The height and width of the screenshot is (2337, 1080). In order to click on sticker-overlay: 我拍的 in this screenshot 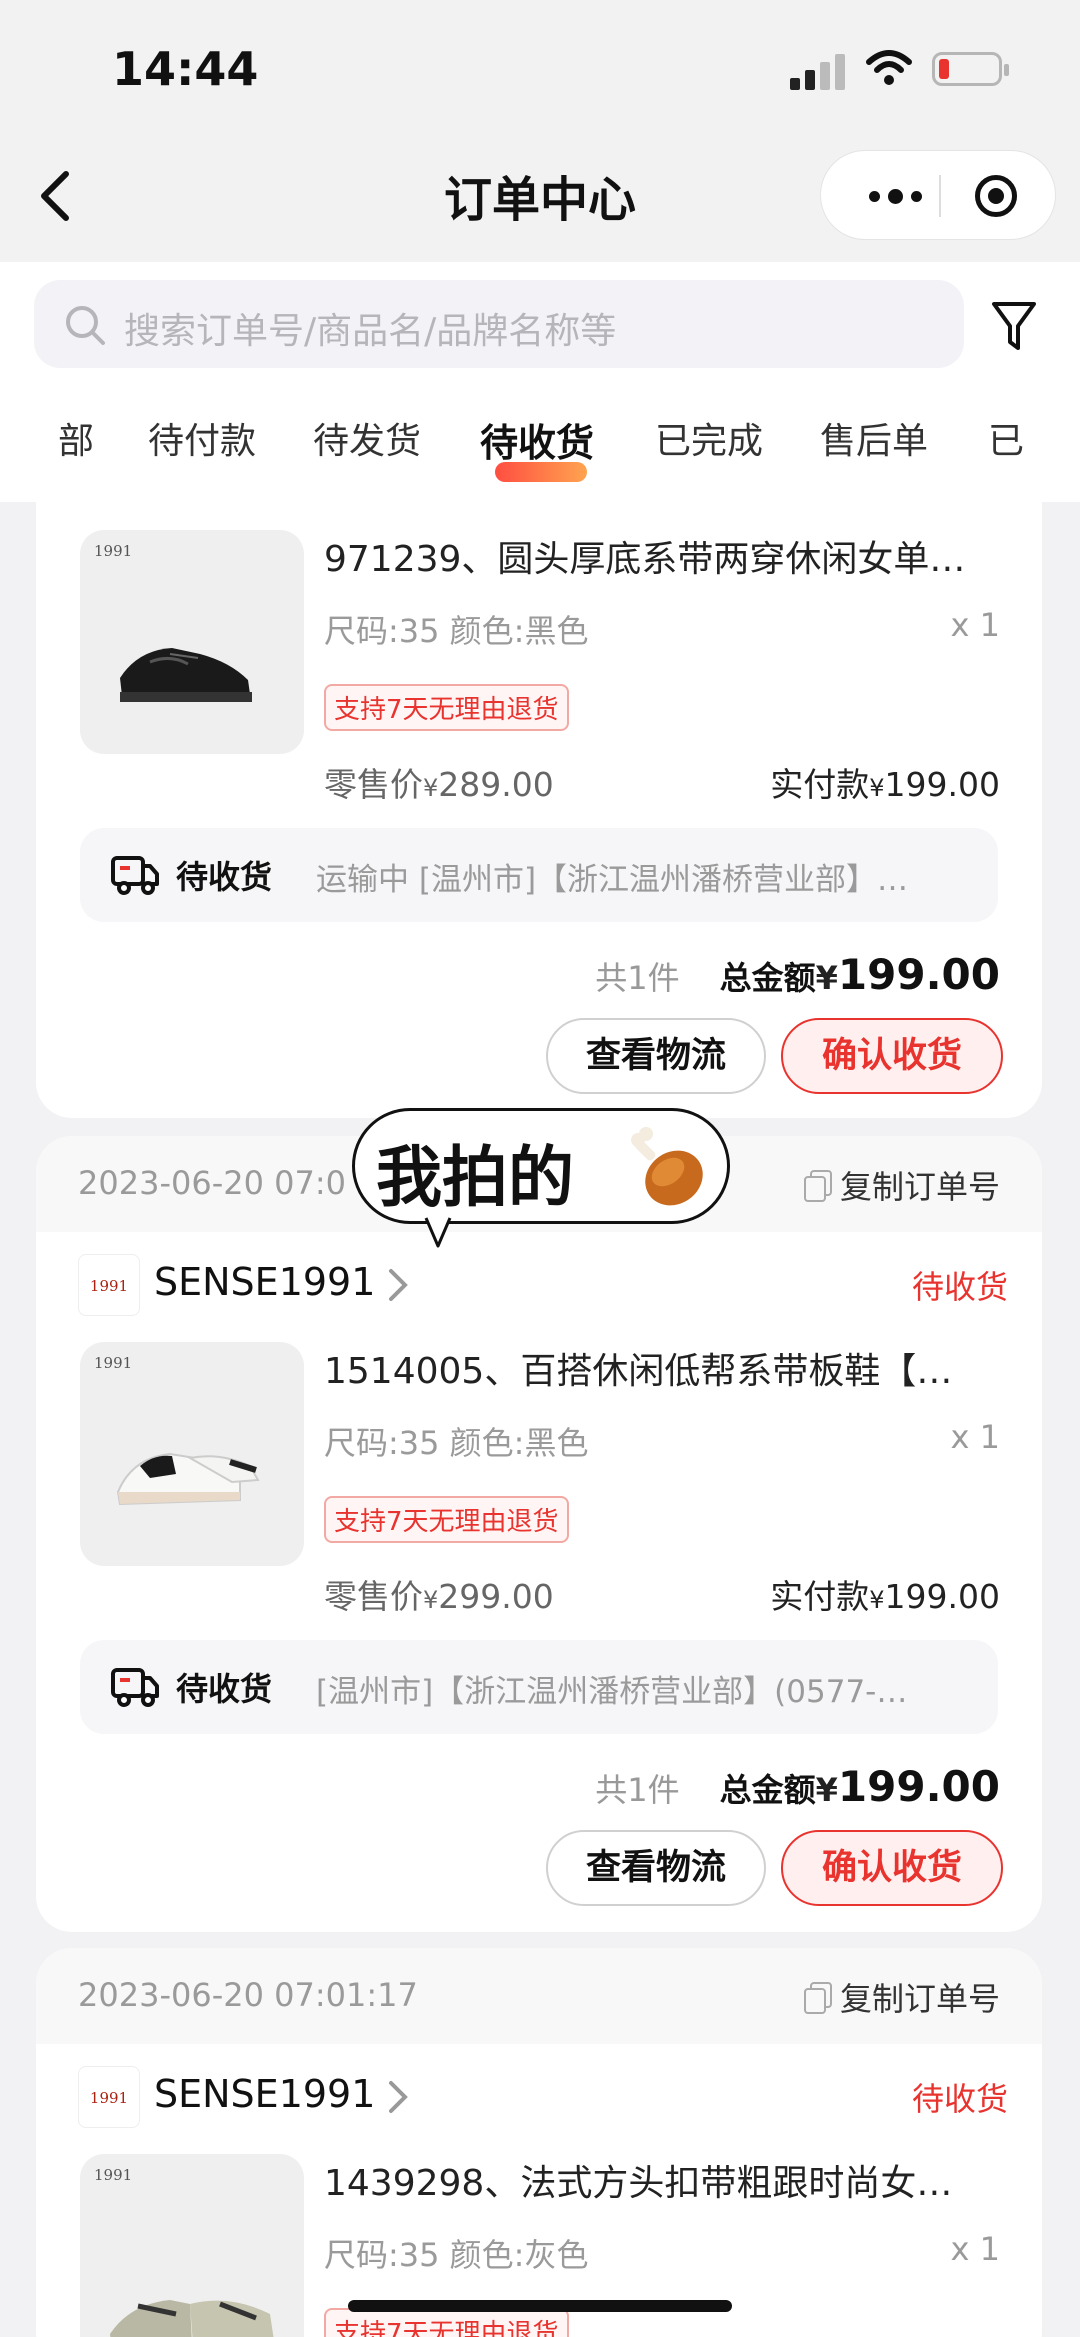, I will do `click(541, 1178)`.